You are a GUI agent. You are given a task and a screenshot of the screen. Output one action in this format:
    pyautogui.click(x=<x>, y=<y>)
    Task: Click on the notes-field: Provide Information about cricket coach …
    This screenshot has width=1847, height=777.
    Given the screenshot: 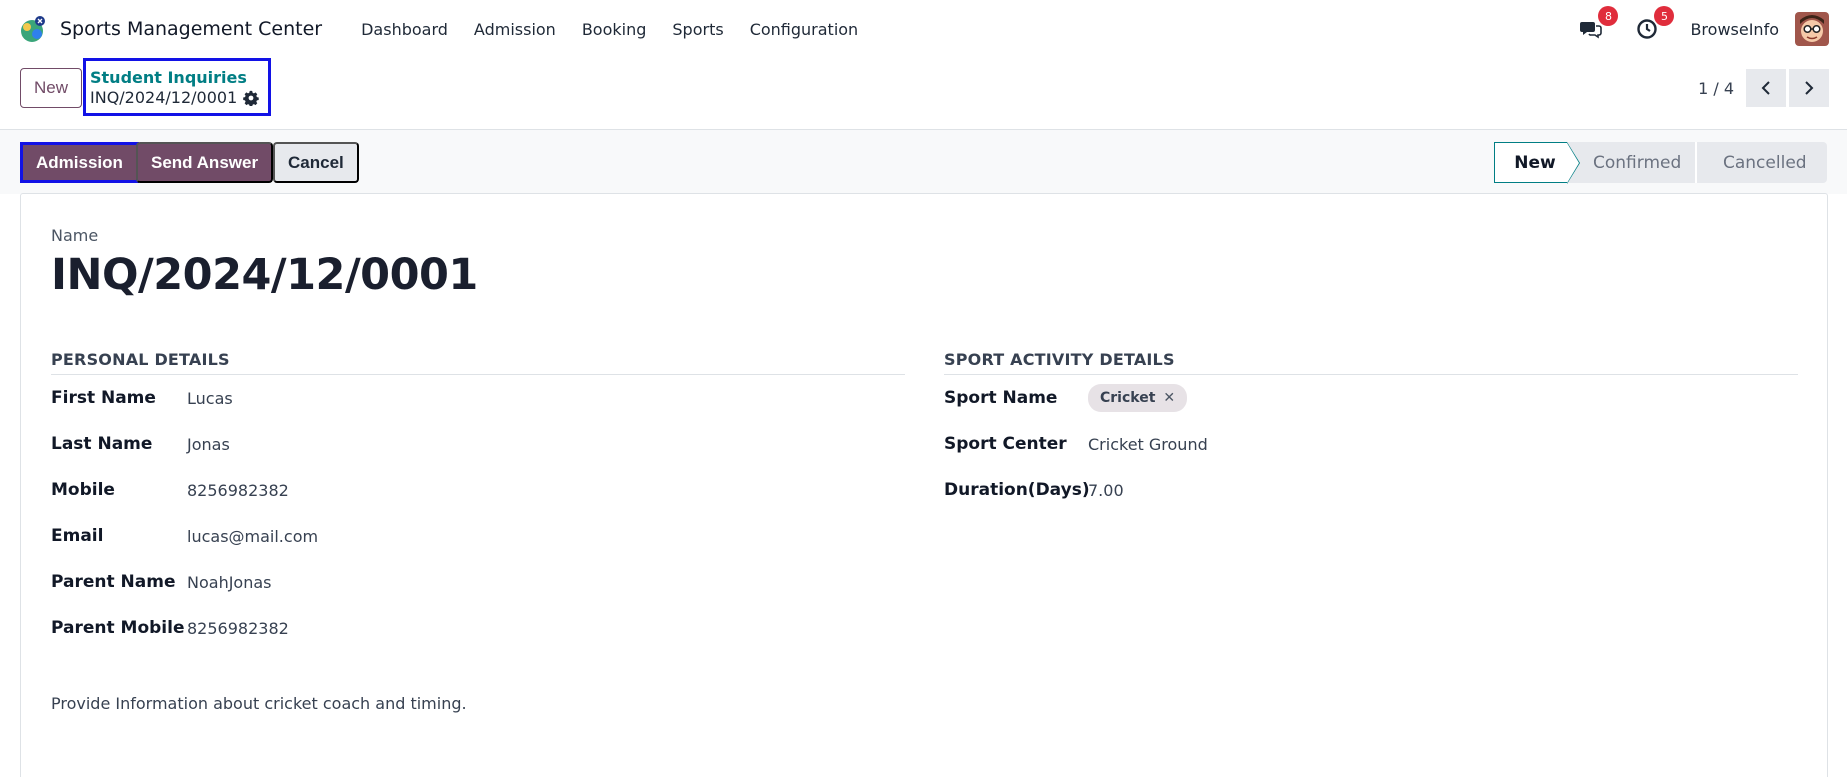 What is the action you would take?
    pyautogui.click(x=259, y=703)
    